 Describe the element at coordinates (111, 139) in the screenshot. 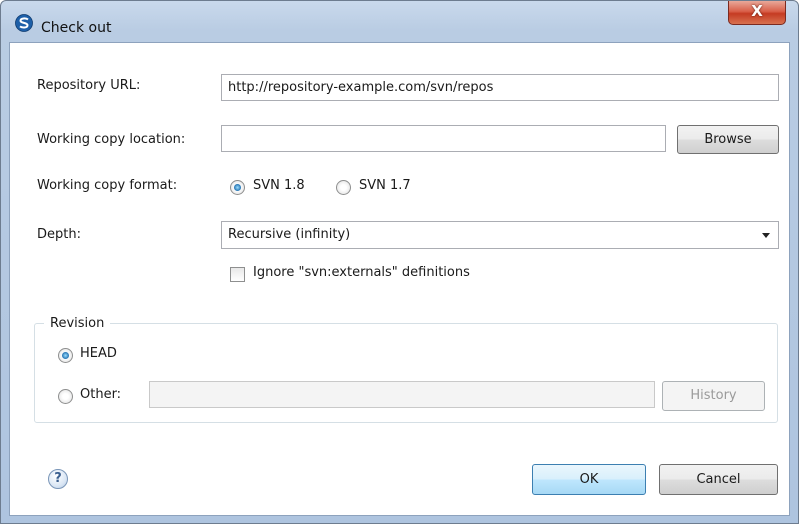

I see `working-copy-location-label: Working copy location:` at that location.